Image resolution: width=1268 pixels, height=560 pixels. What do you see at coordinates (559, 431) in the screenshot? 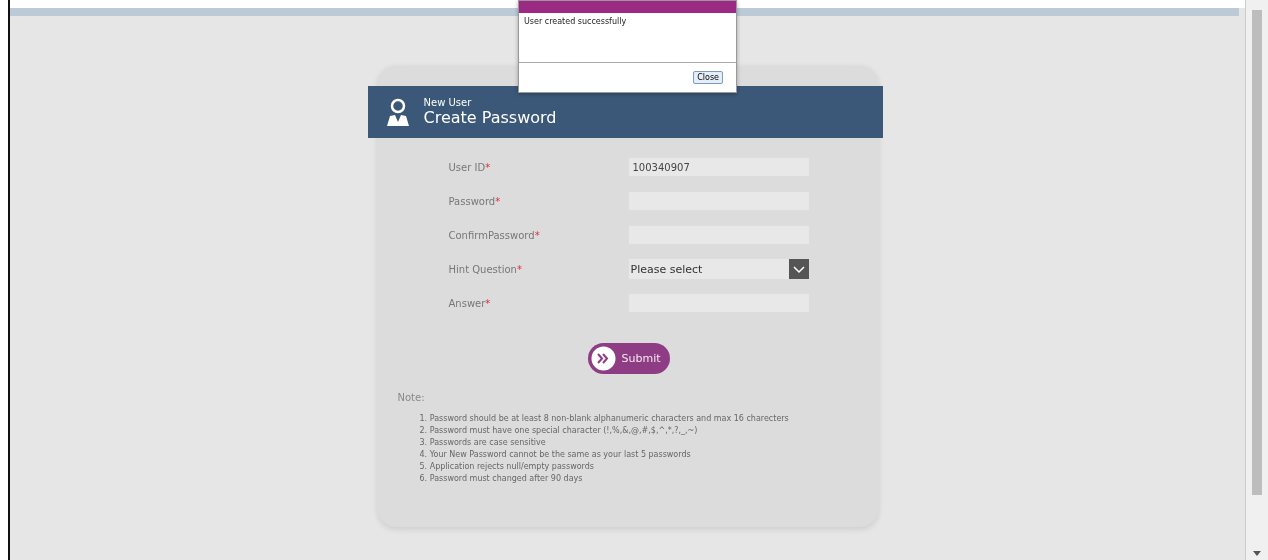
I see `note-item: 2. Password must have one special character (!,%,&,@,#,$,^,*,?,_,~)` at bounding box center [559, 431].